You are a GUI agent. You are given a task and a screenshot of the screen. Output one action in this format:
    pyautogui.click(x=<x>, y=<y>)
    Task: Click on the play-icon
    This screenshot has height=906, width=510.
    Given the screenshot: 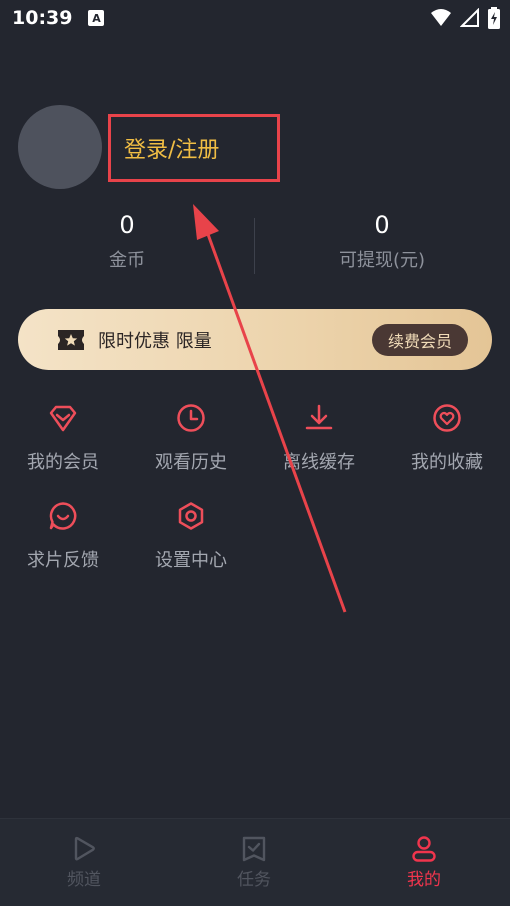 What is the action you would take?
    pyautogui.click(x=84, y=848)
    